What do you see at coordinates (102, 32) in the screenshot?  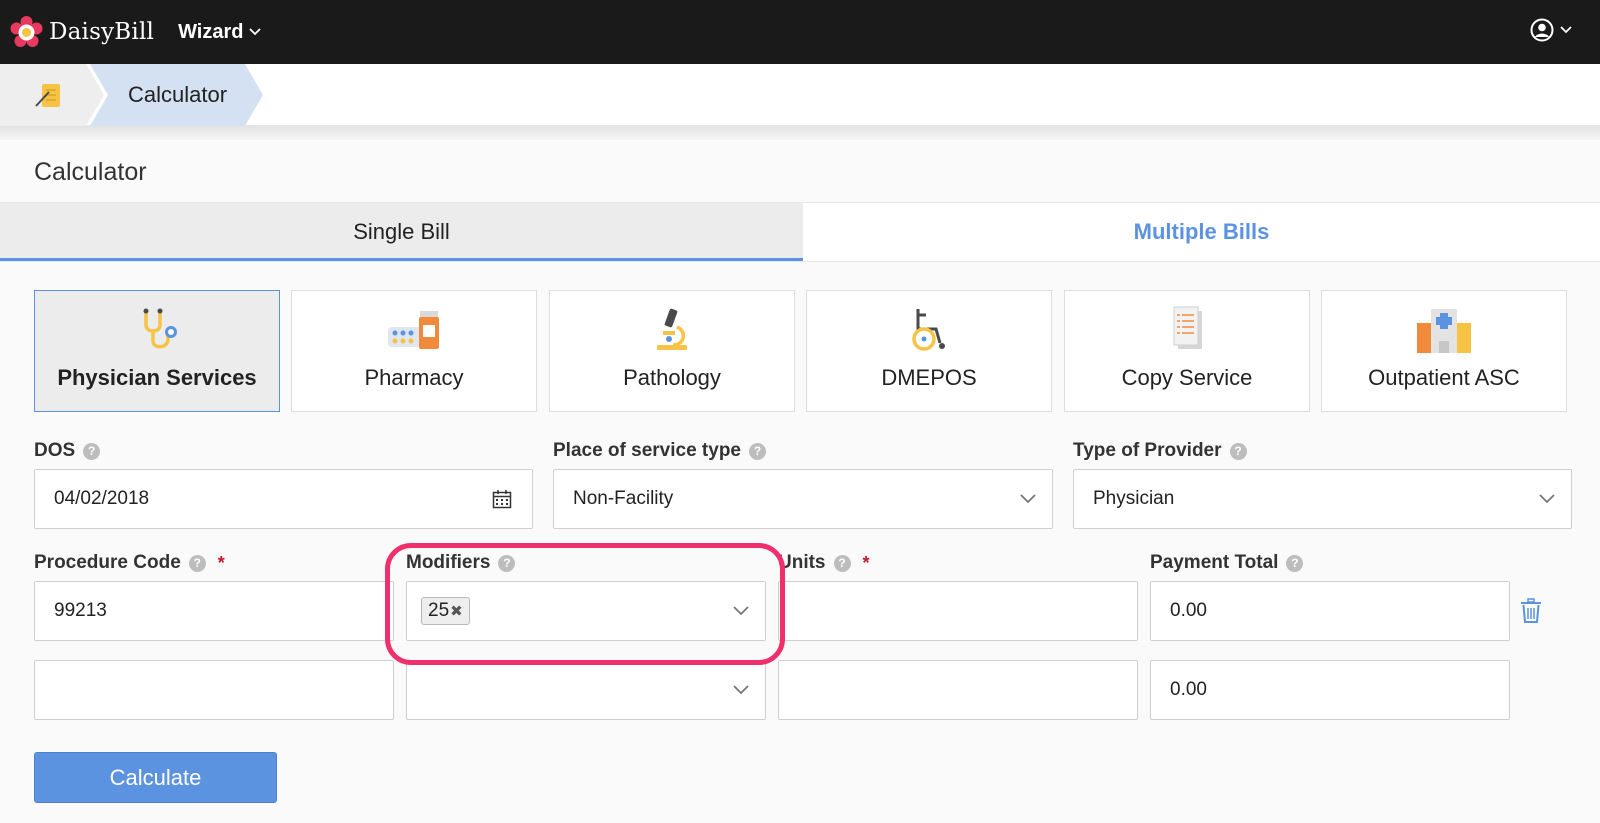 I see `brand-name: DaisyBill` at bounding box center [102, 32].